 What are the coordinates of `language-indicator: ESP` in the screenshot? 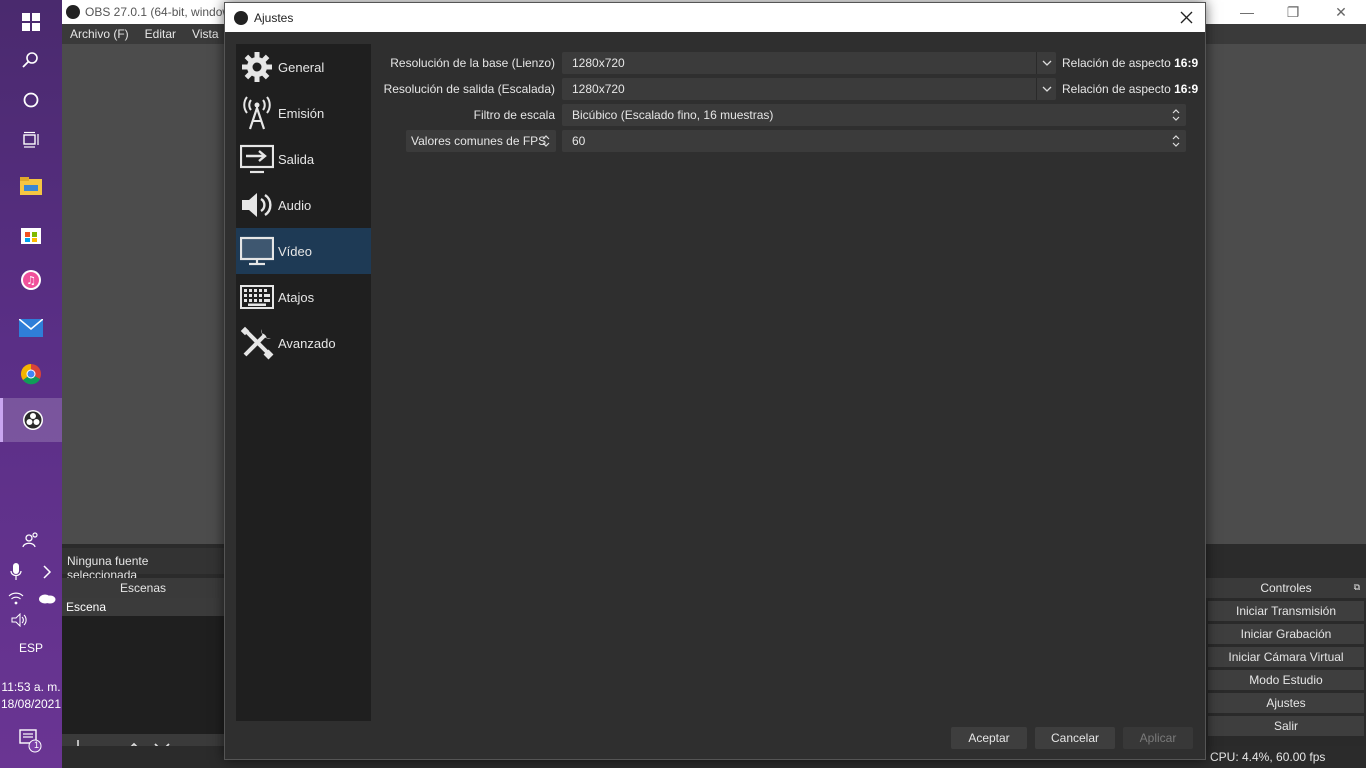 It's located at (31, 648).